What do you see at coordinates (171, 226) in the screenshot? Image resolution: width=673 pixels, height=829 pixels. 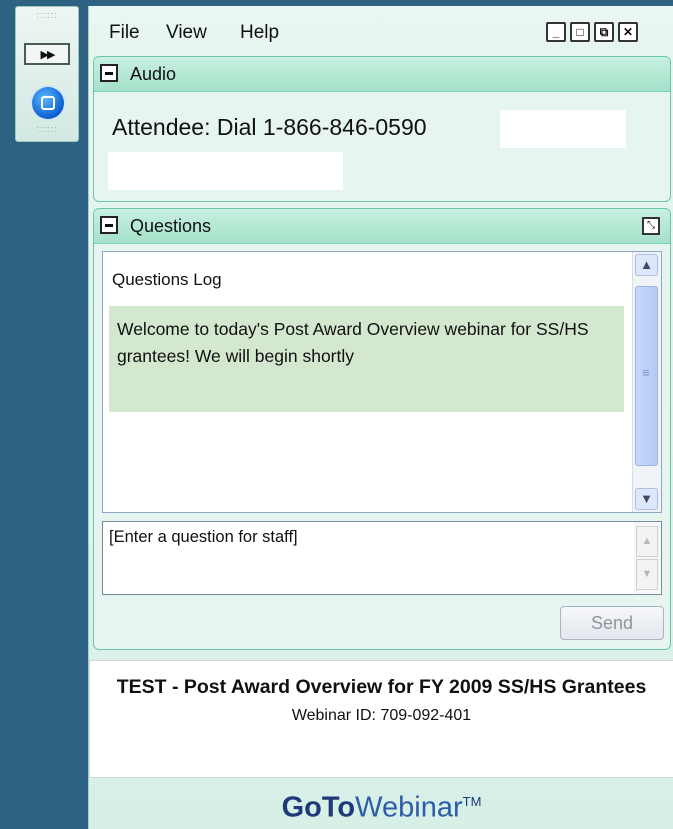 I see `questions-section-title: Questions` at bounding box center [171, 226].